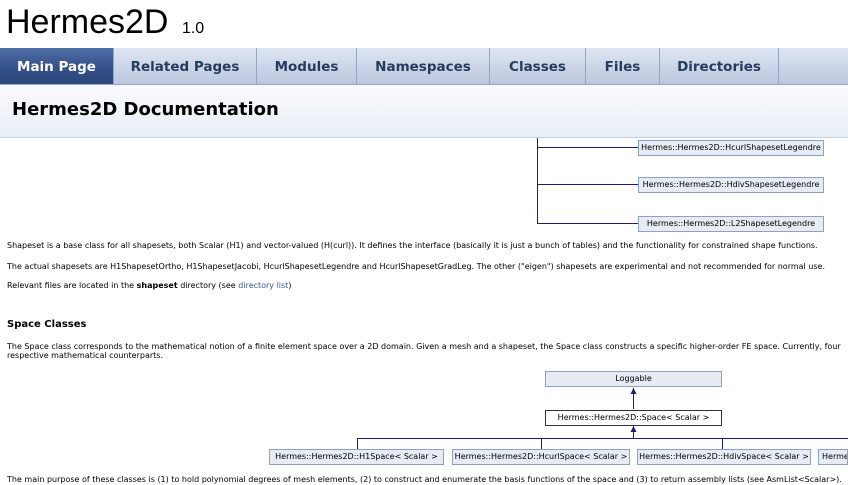 Image resolution: width=848 pixels, height=485 pixels. What do you see at coordinates (833, 457) in the screenshot?
I see `class-node-l2space: Hermes::Hermes2D::L2Space< Scalar >` at bounding box center [833, 457].